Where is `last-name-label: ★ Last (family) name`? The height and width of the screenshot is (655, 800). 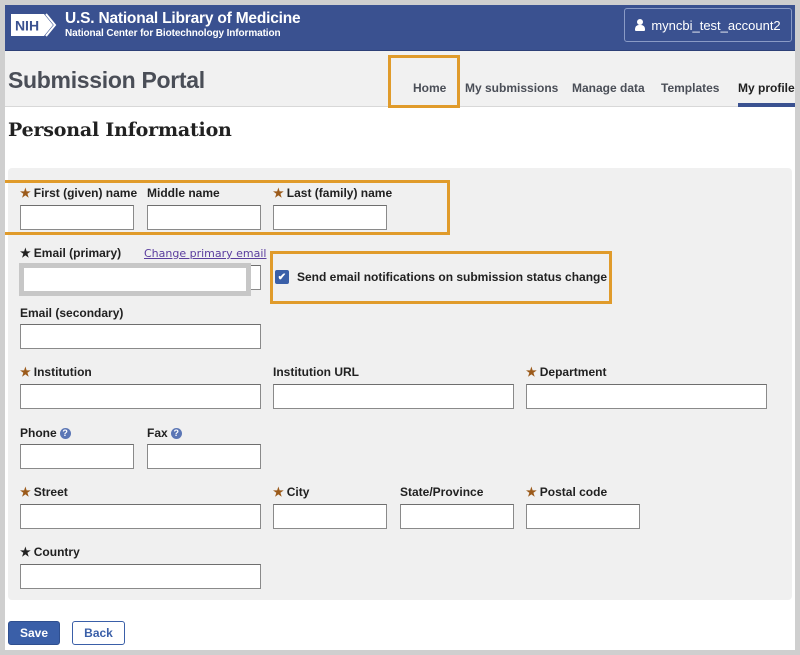 last-name-label: ★ Last (family) name is located at coordinates (333, 193).